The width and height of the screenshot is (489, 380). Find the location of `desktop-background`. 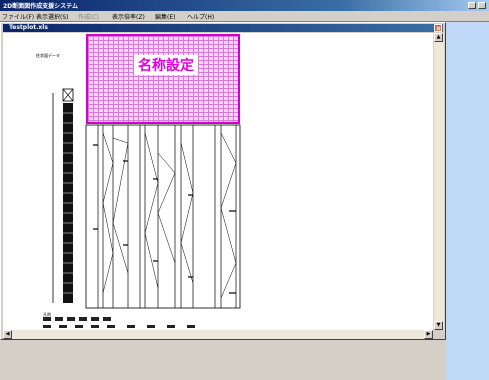

desktop-background is located at coordinates (467, 201).